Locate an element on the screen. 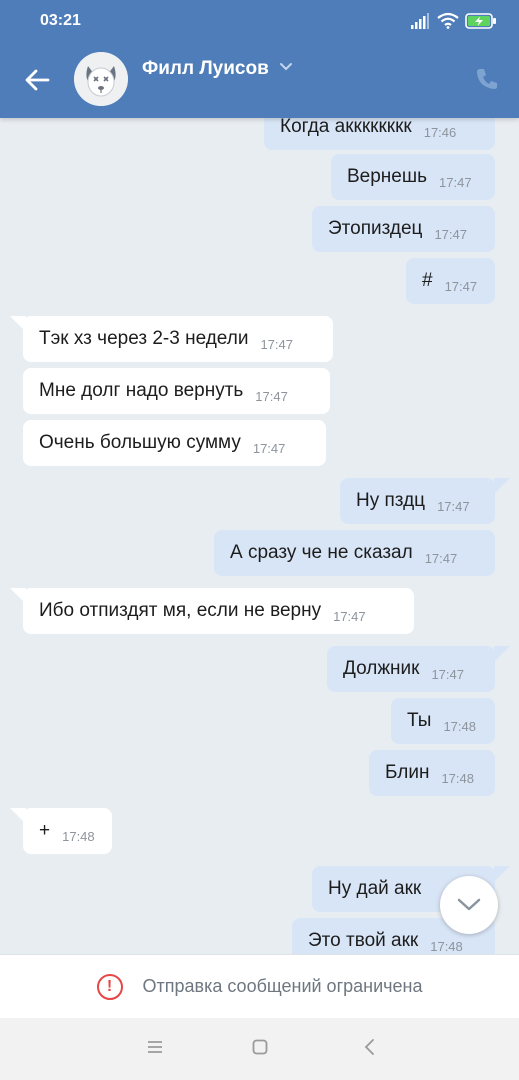  message-text: # is located at coordinates (427, 280).